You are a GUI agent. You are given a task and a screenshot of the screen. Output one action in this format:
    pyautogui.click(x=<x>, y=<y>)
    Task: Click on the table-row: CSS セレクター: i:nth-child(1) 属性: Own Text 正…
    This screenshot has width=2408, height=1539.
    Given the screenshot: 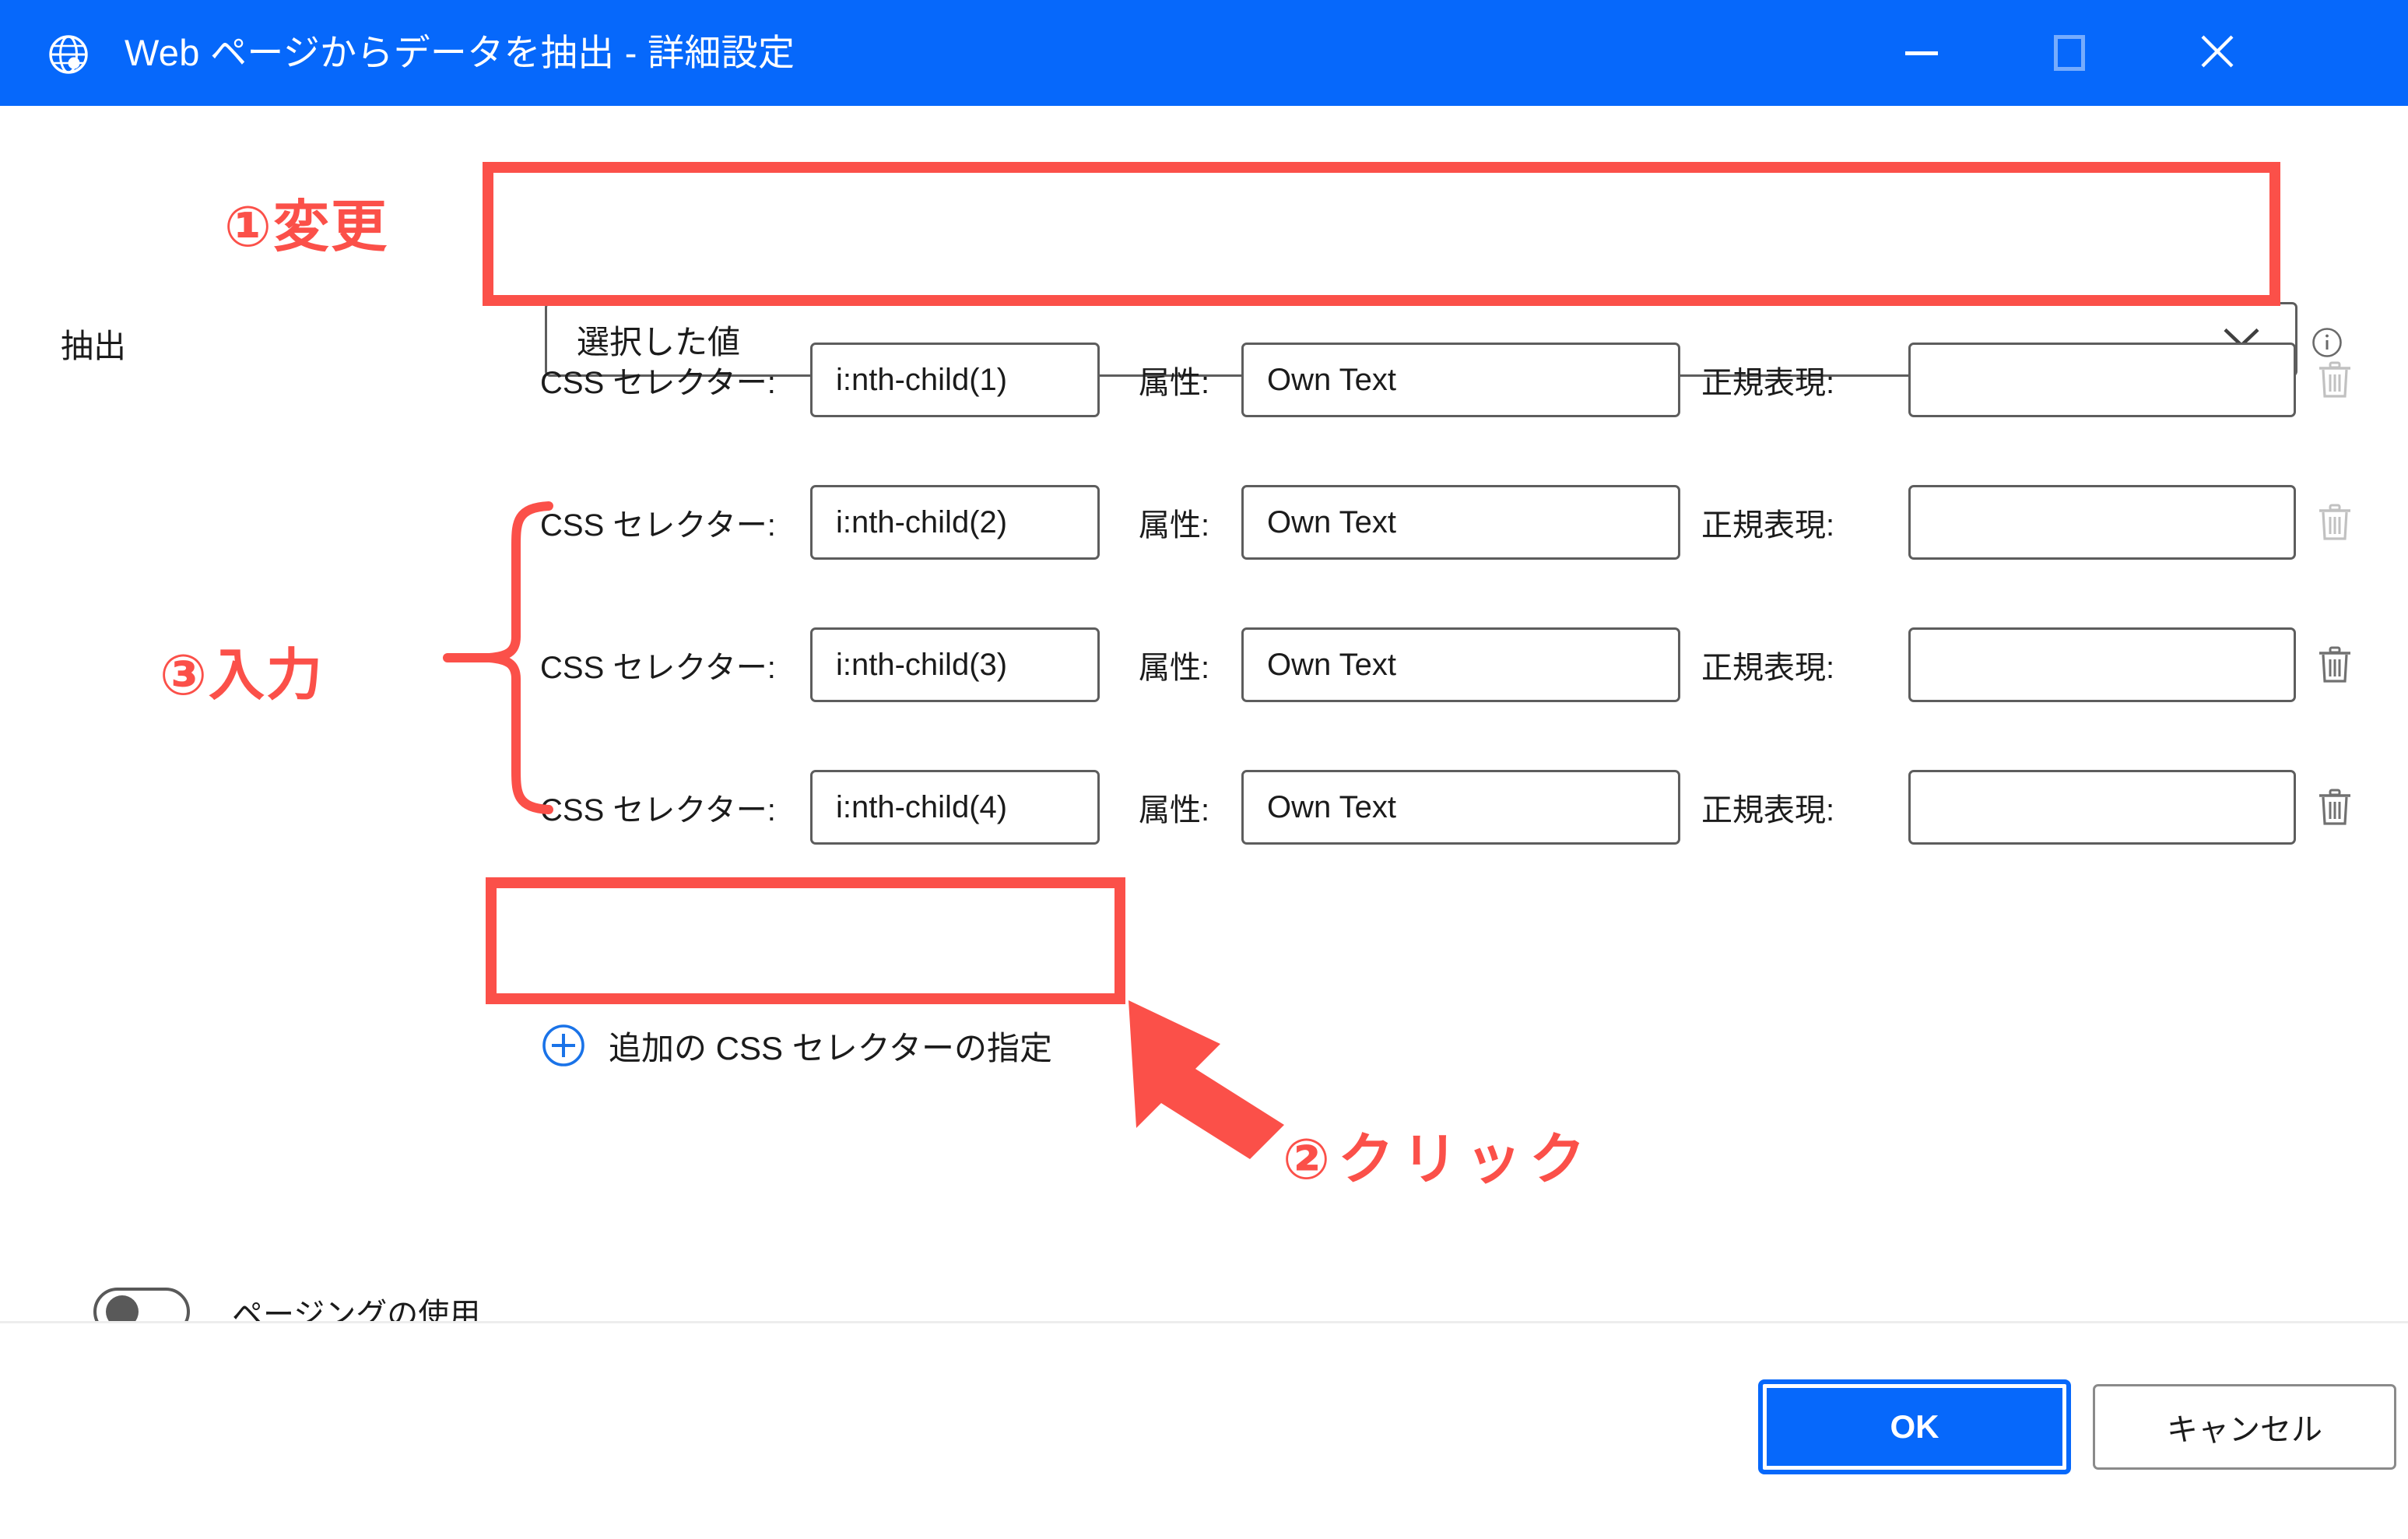 What is the action you would take?
    pyautogui.click(x=1204, y=380)
    